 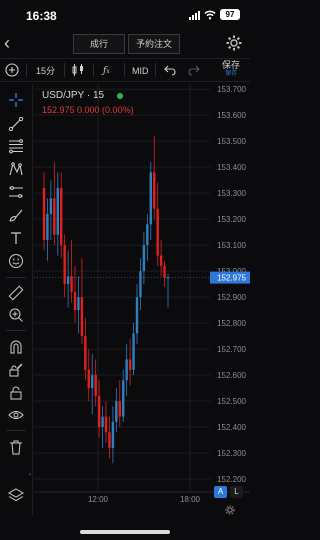 I want to click on clock: 16:38, so click(x=41, y=16).